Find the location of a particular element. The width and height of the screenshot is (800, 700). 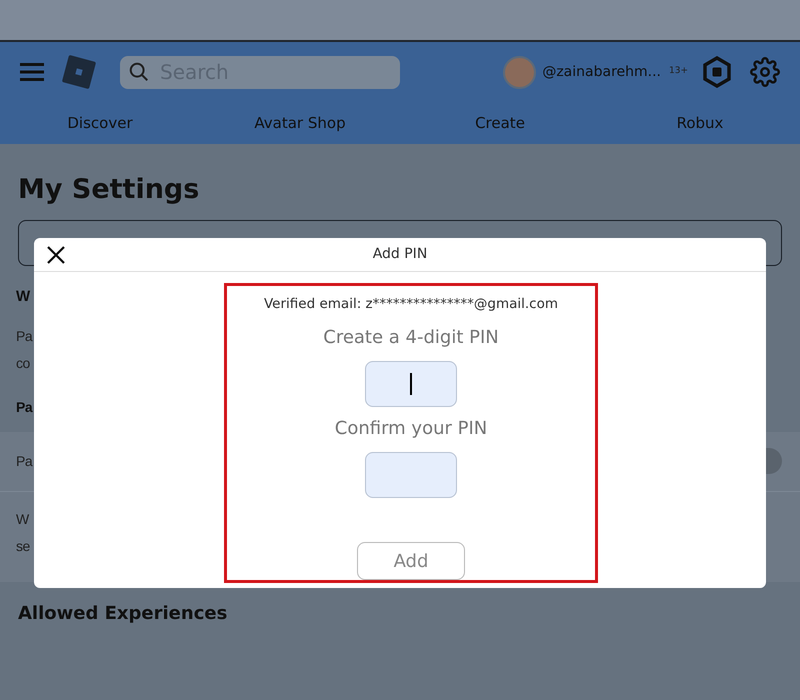

hexagon-coin-icon is located at coordinates (717, 72).